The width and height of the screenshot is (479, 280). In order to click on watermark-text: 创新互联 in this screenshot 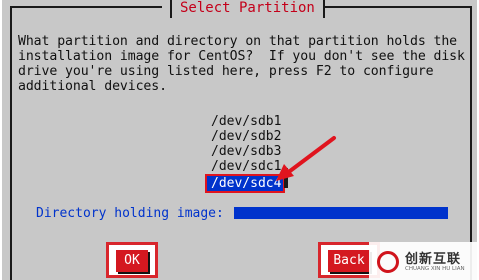, I will do `click(433, 259)`.